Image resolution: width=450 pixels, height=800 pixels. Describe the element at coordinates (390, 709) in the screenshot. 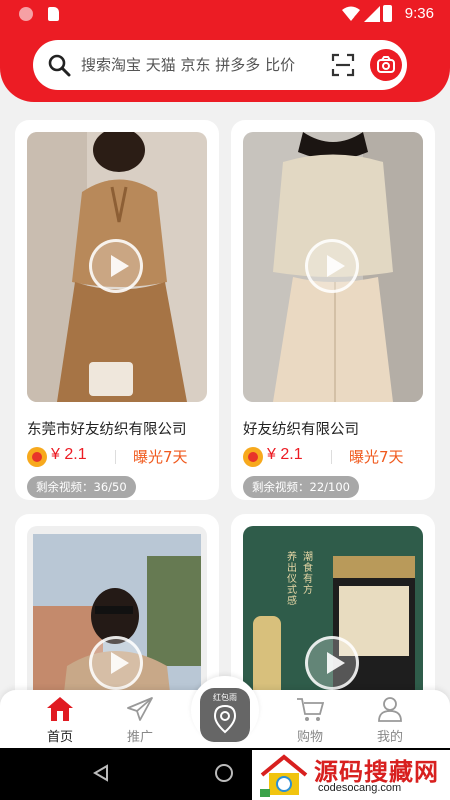

I see `user-icon` at that location.